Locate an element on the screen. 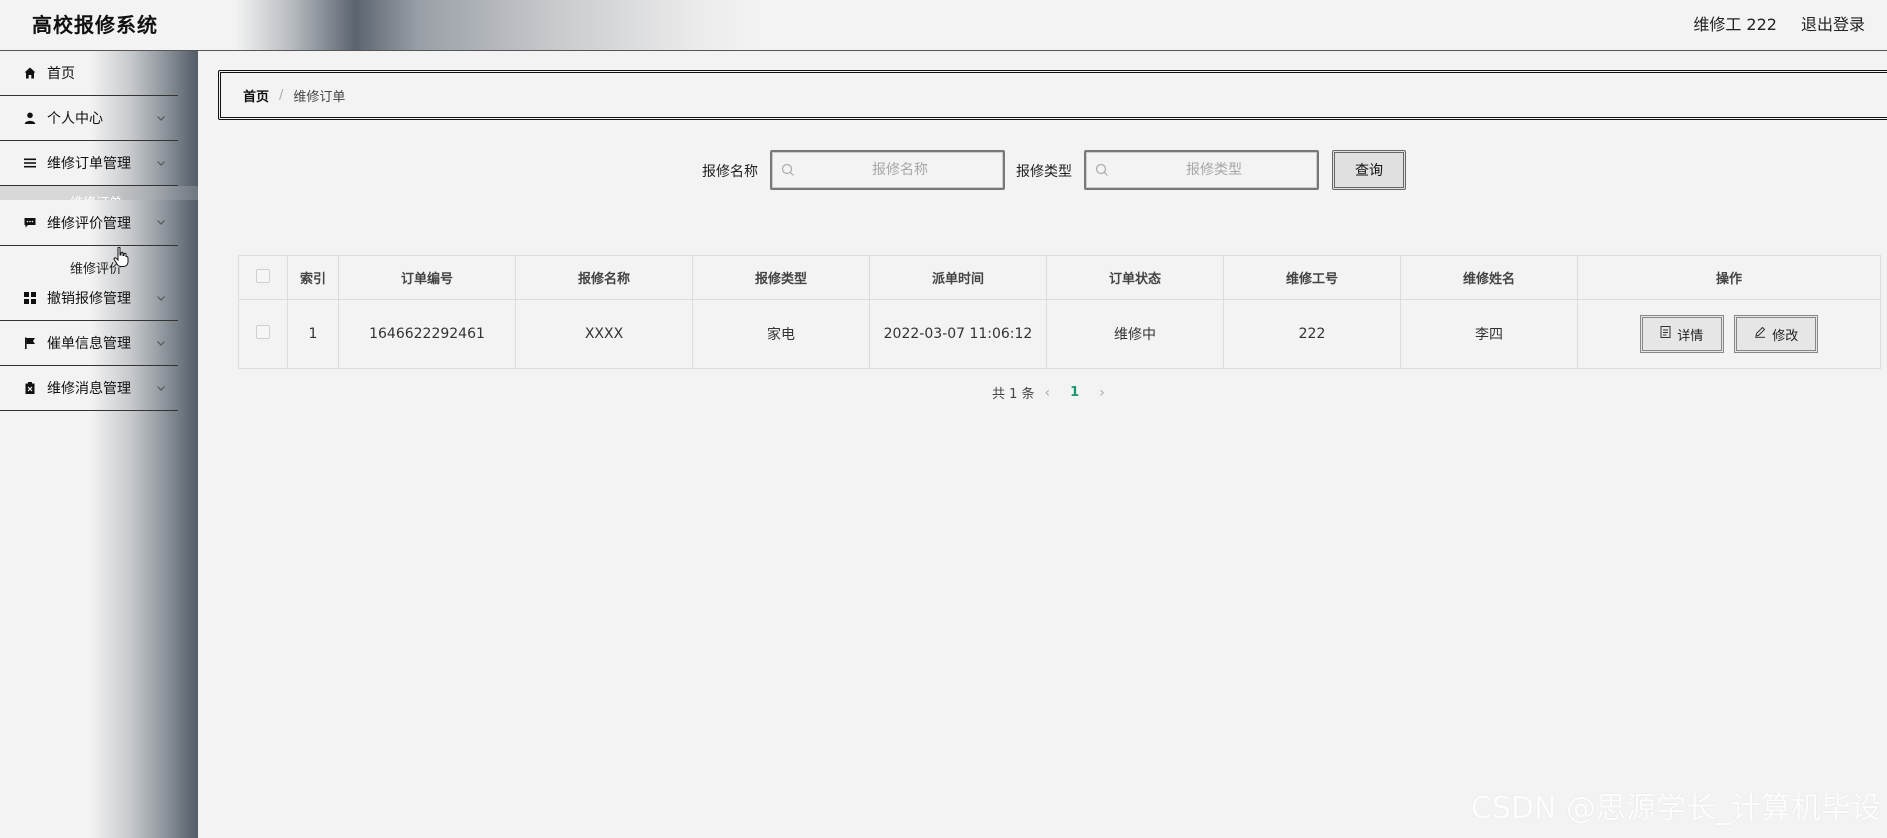  column-header: 索引 is located at coordinates (313, 277).